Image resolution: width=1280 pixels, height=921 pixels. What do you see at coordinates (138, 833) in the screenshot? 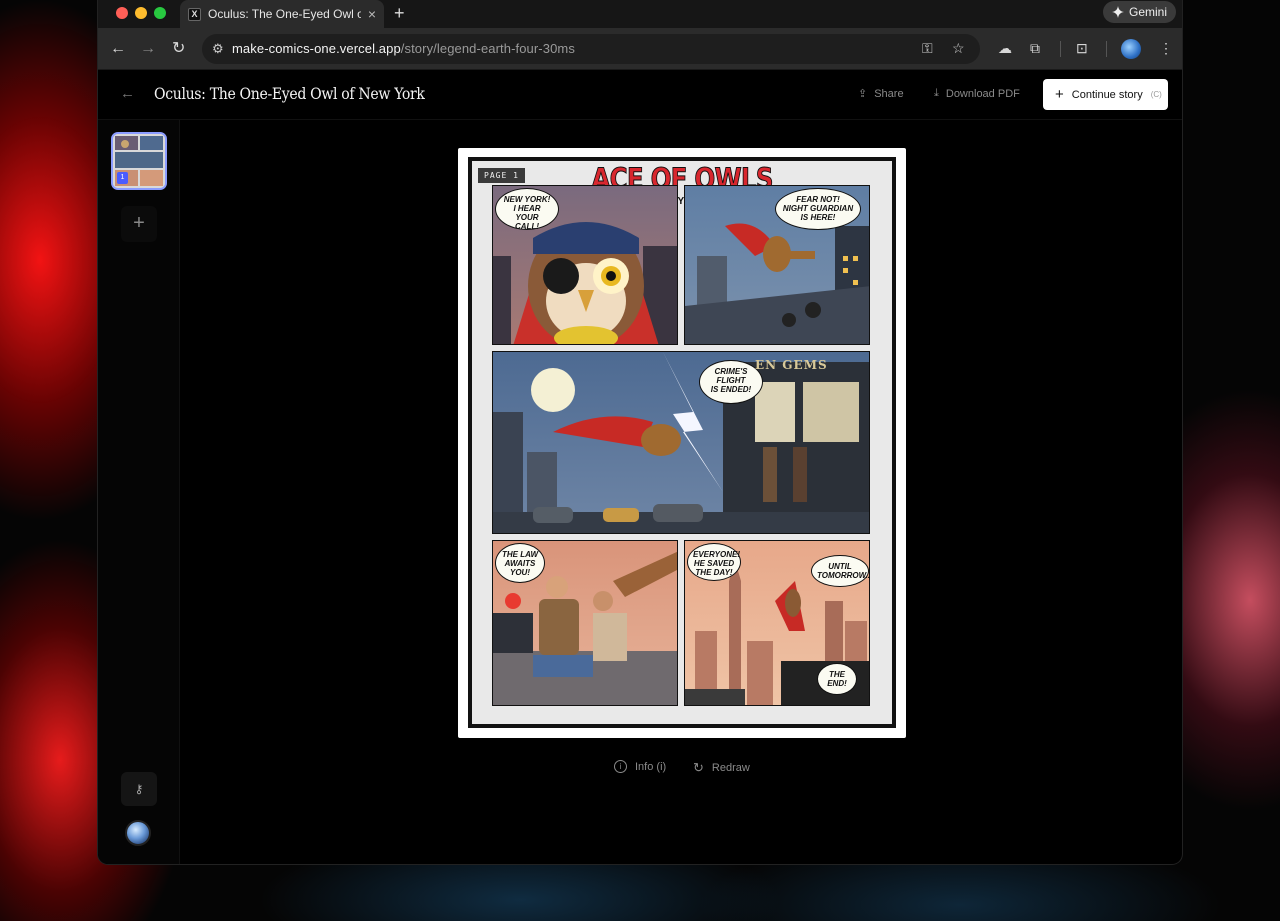
I see `user-avatar` at bounding box center [138, 833].